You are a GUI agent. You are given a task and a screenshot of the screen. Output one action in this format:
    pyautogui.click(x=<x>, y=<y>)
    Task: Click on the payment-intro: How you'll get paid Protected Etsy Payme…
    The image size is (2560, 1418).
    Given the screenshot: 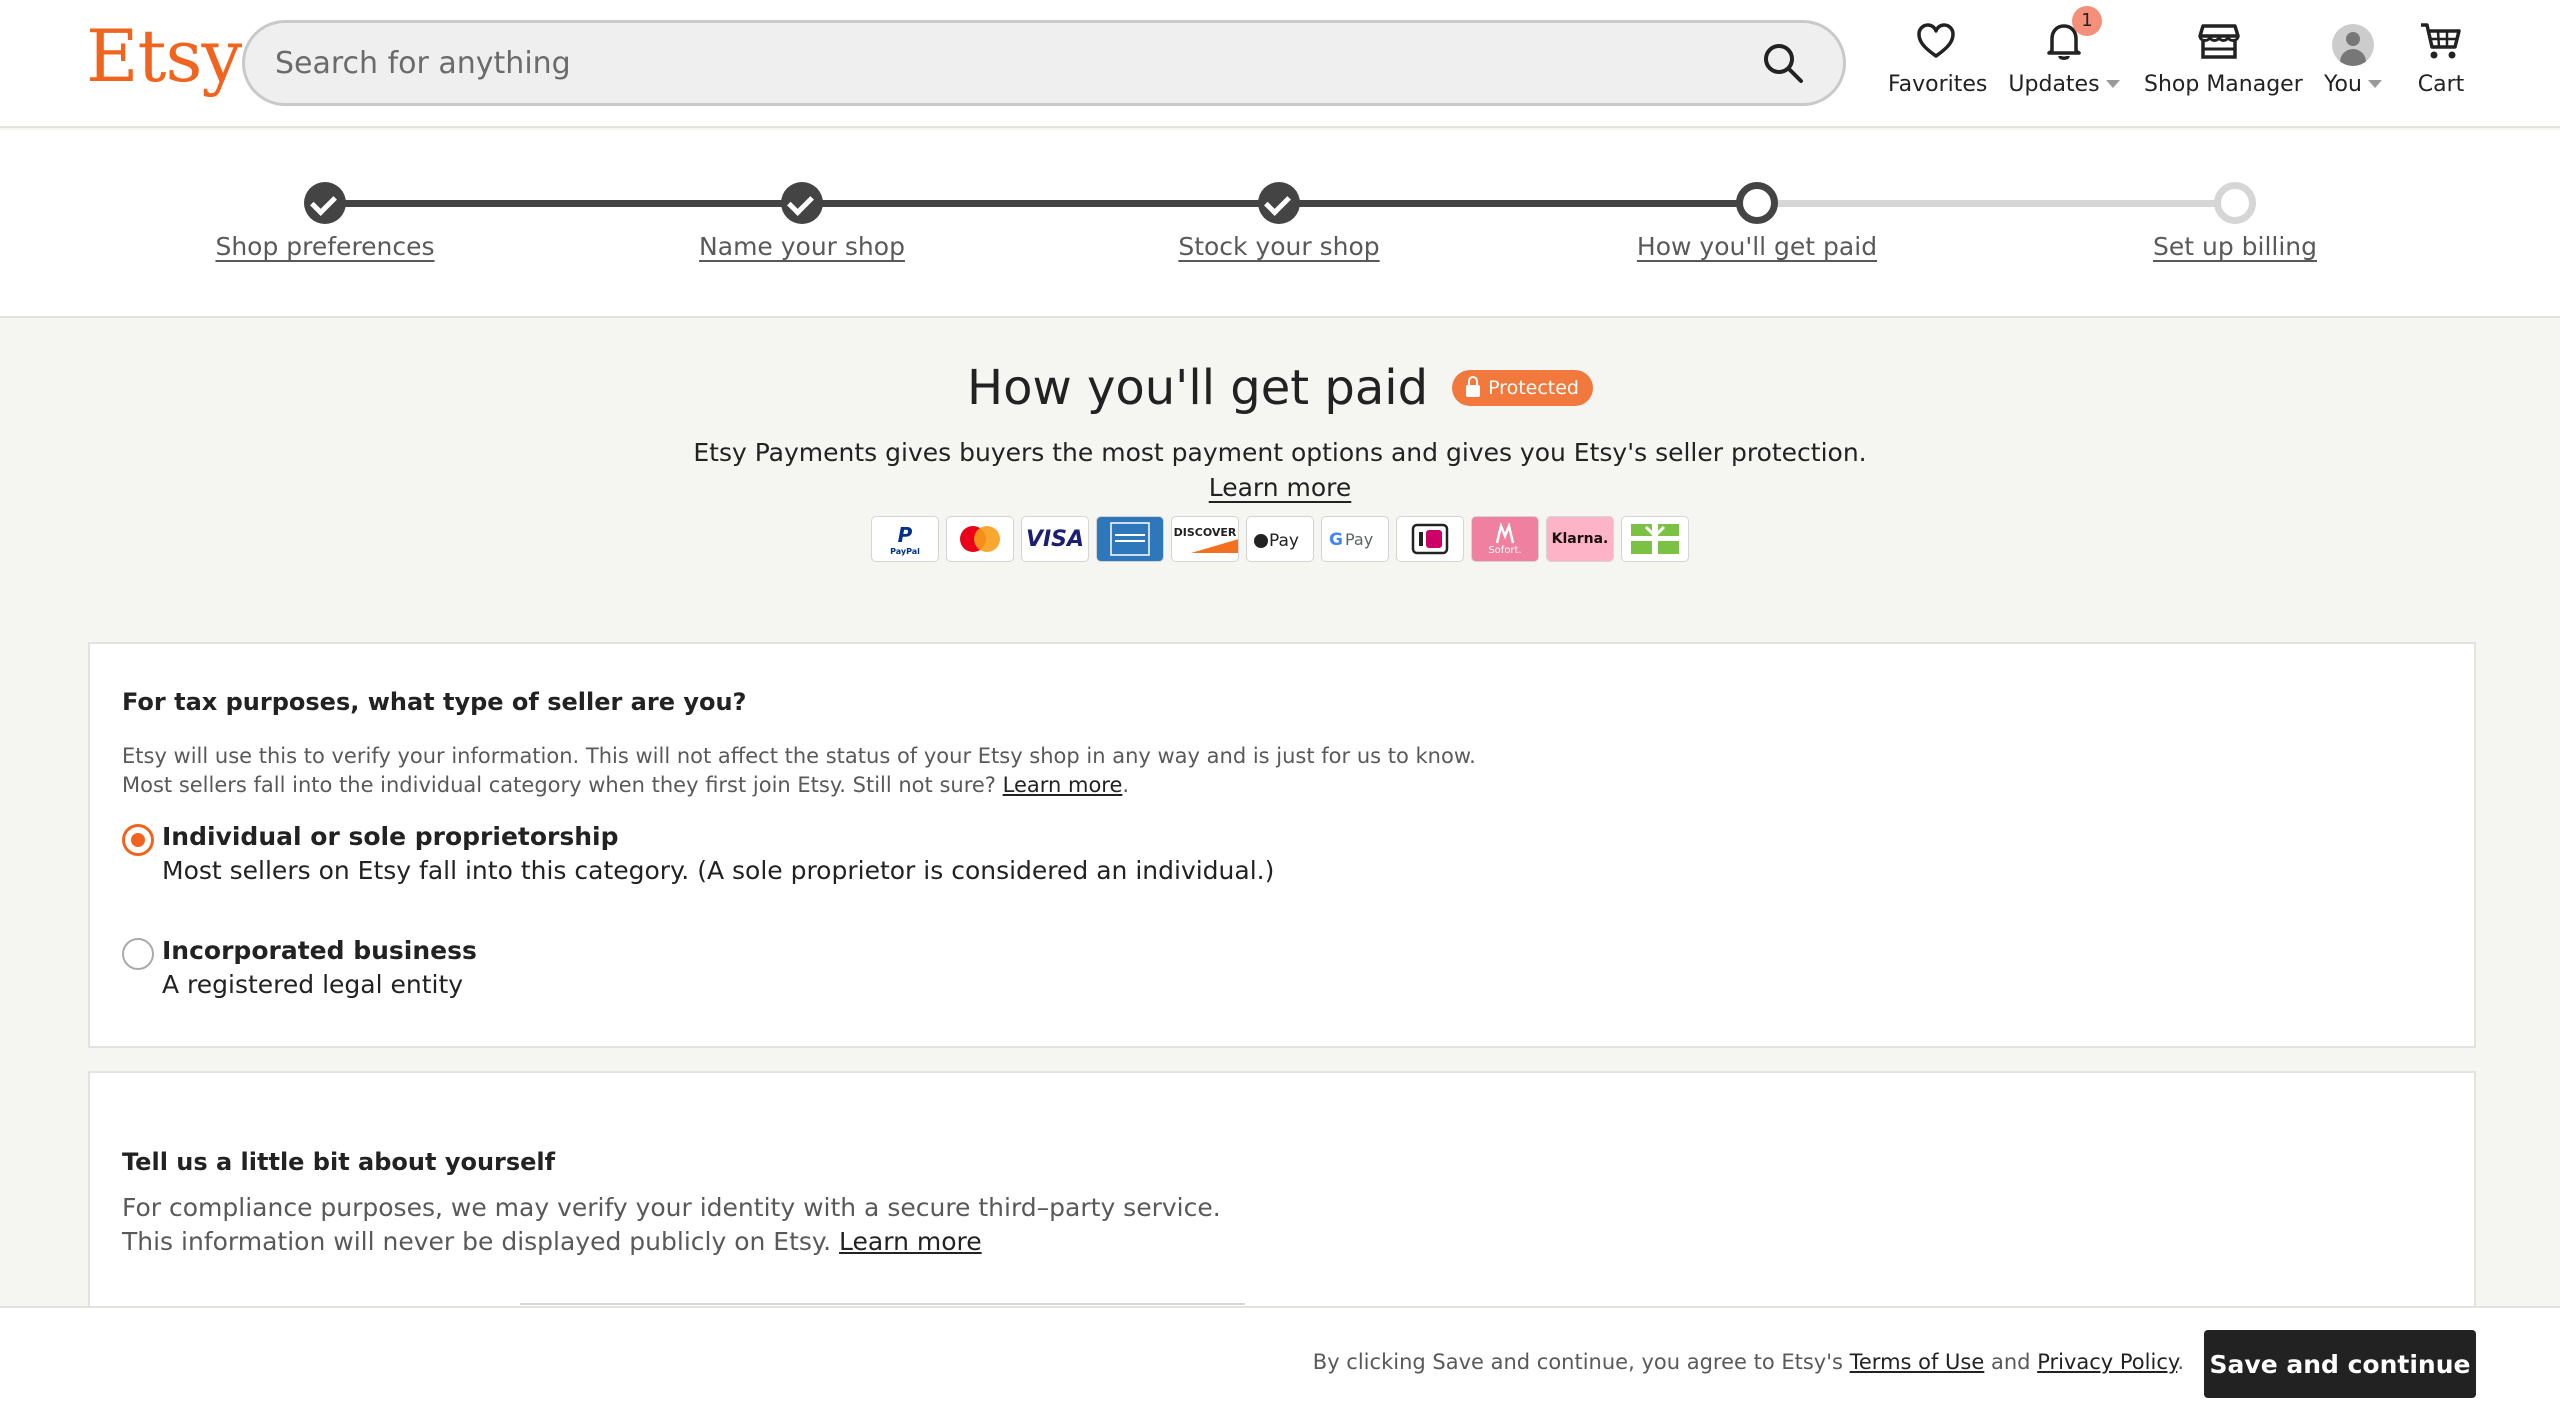 What is the action you would take?
    pyautogui.click(x=1280, y=461)
    